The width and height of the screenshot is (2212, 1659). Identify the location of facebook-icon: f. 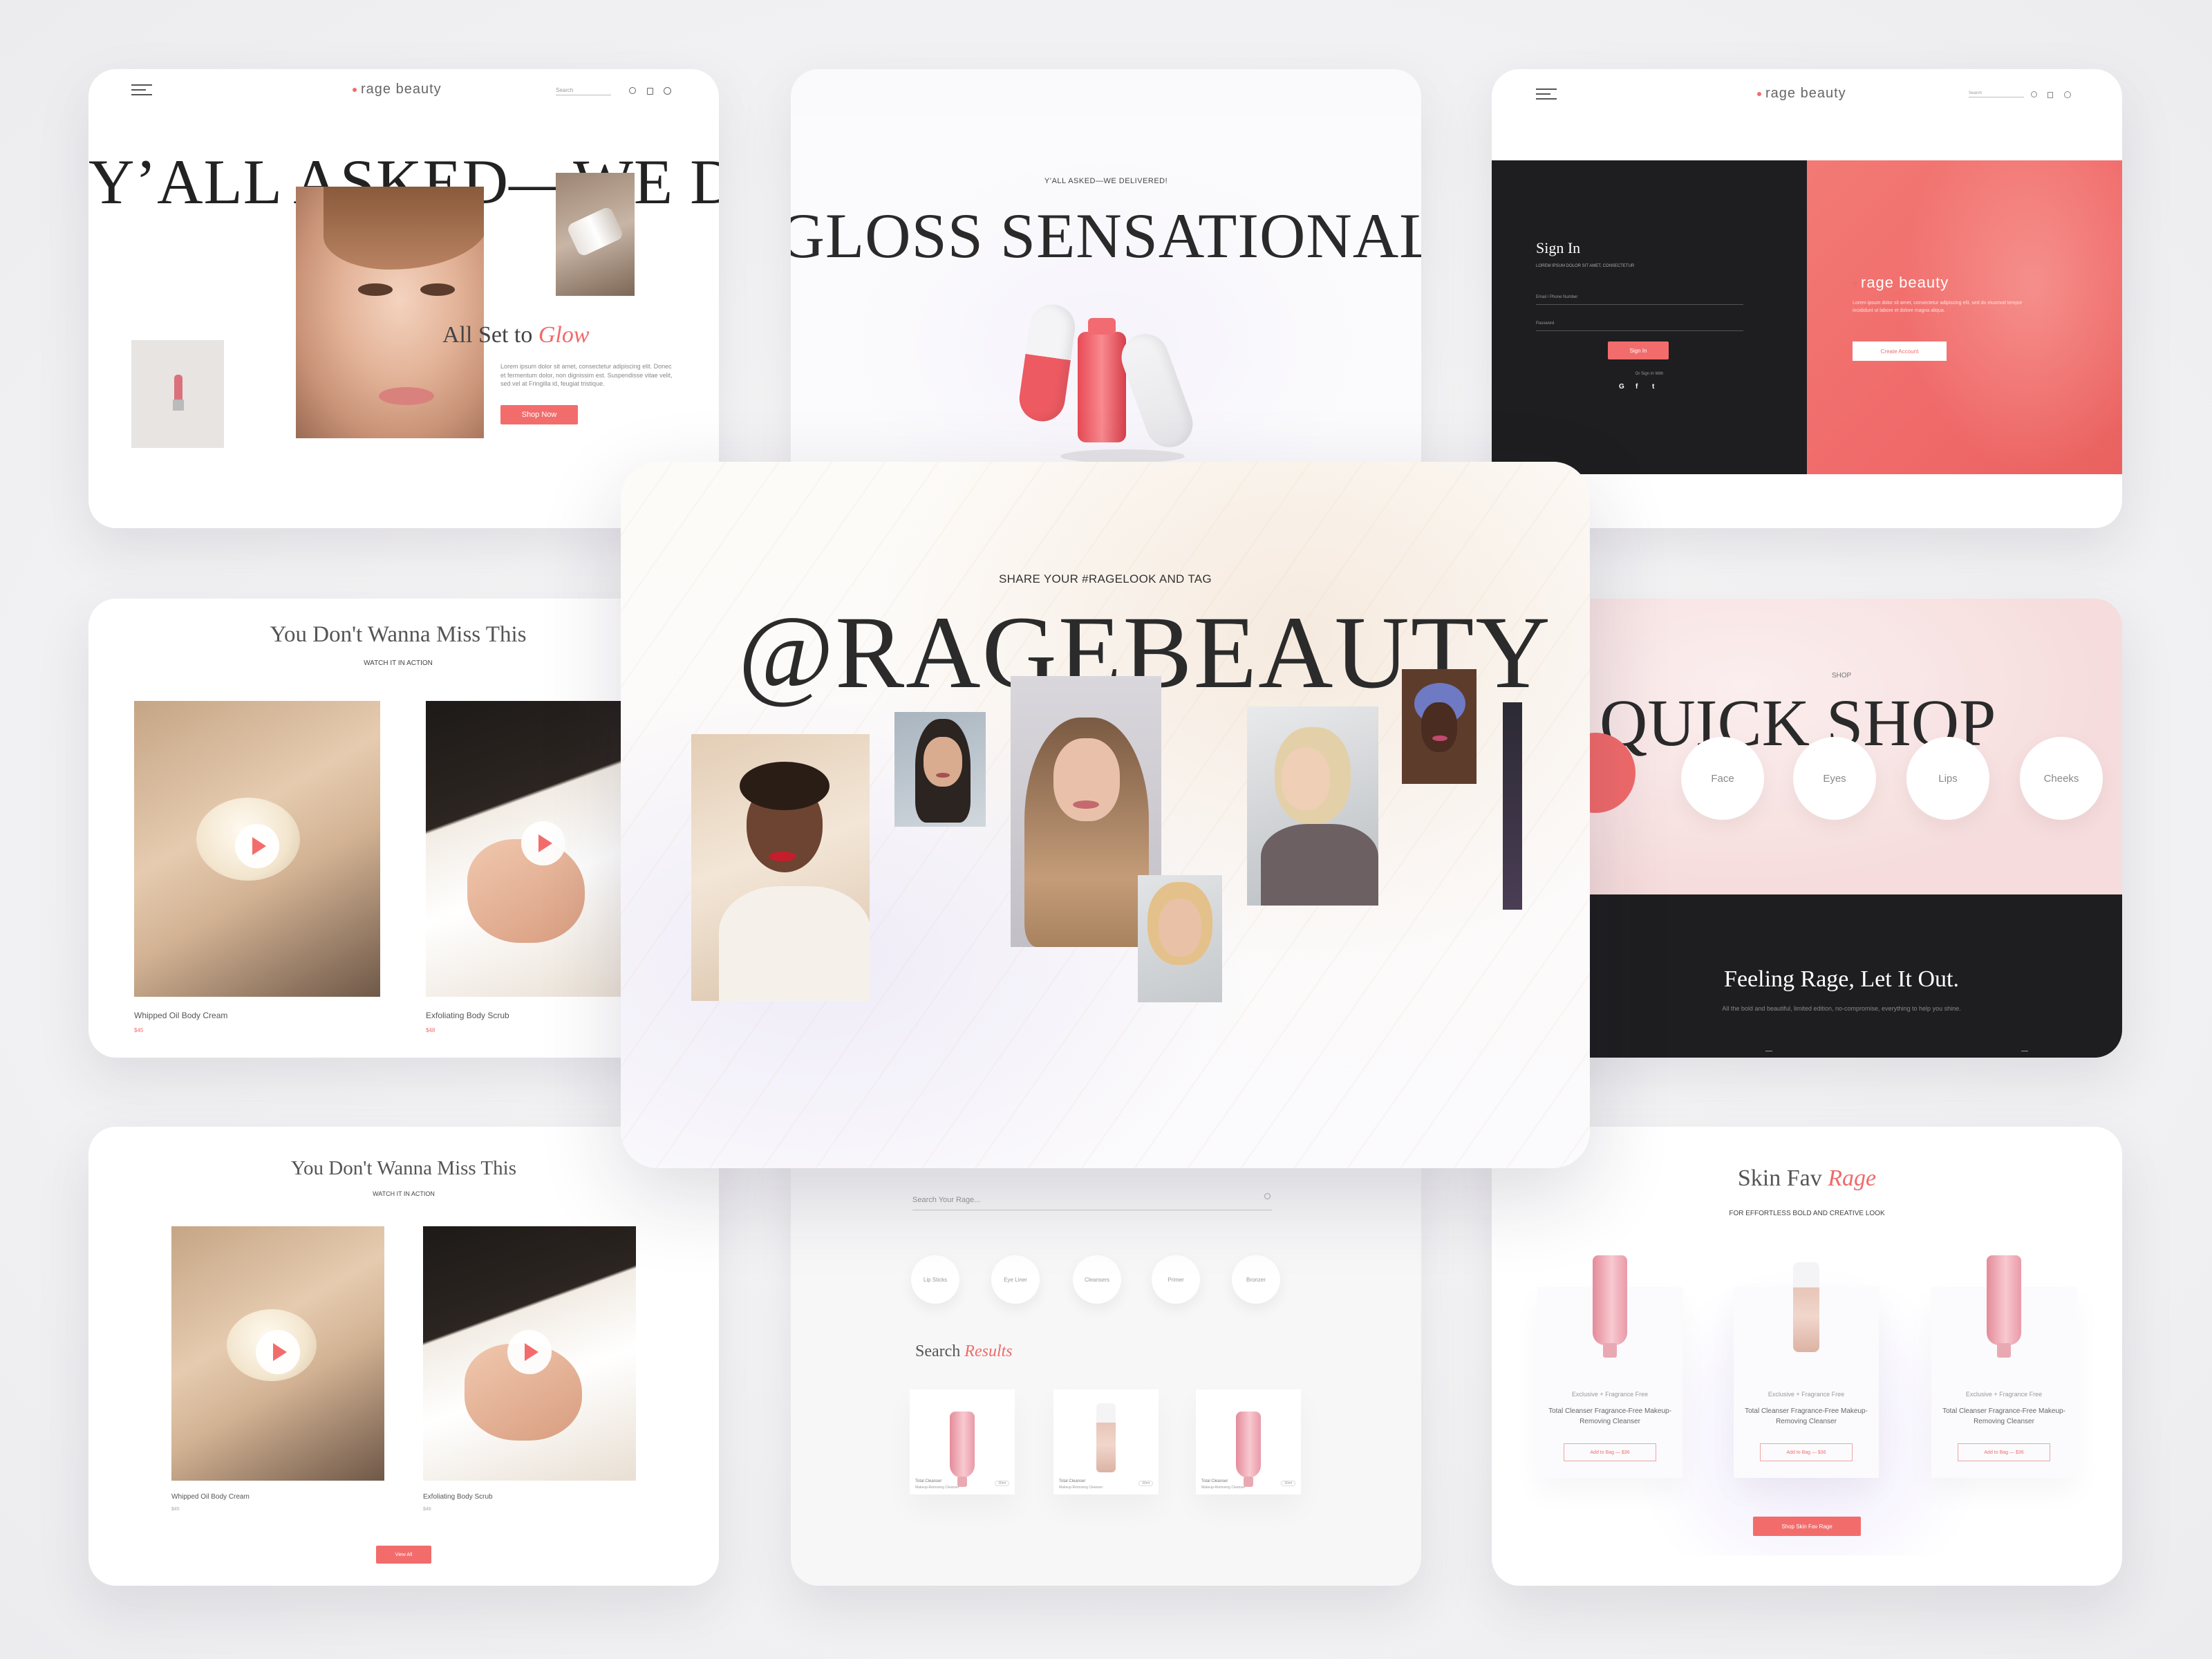
(1637, 387).